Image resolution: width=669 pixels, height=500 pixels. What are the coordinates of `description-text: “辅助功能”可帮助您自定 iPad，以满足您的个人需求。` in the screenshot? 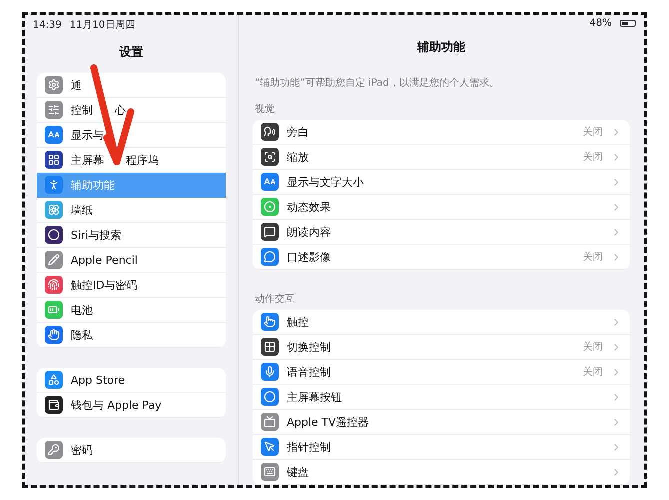 It's located at (377, 83).